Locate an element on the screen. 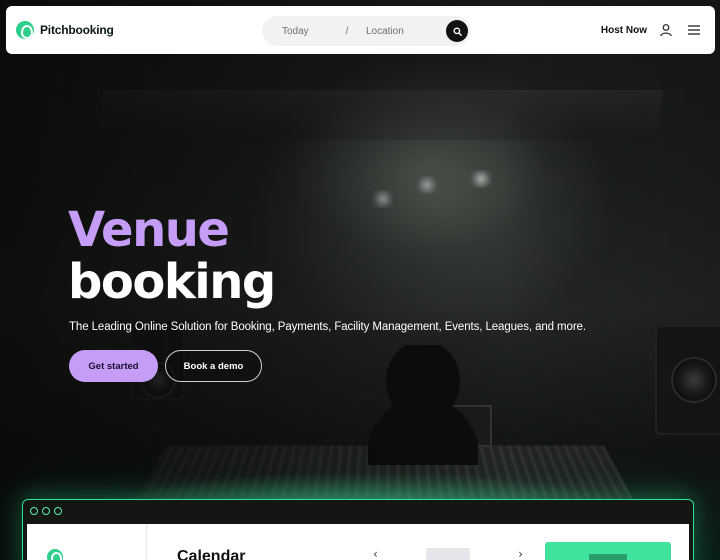  app-preview-window: Calendar ‹ › is located at coordinates (358, 529).